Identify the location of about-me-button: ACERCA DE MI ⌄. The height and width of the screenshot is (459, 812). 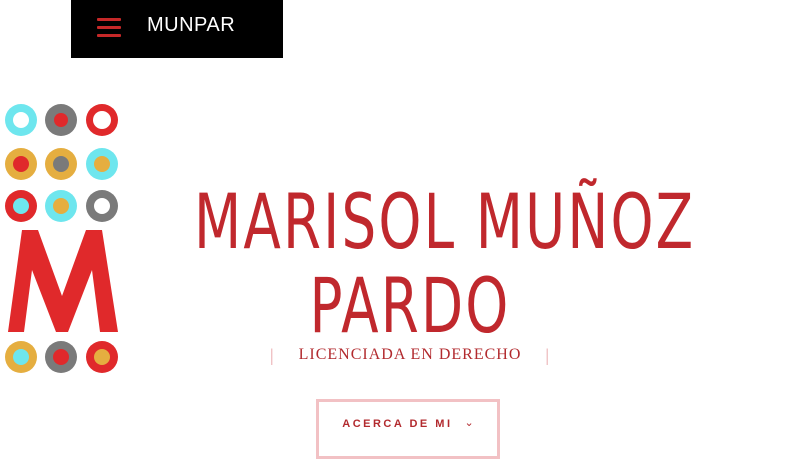
(408, 429).